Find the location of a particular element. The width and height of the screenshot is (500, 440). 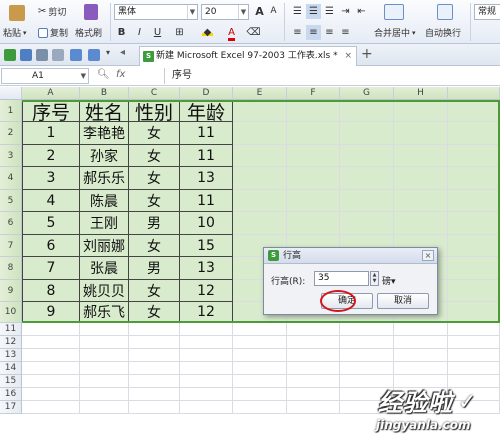

row-header: 7 is located at coordinates (11, 246).